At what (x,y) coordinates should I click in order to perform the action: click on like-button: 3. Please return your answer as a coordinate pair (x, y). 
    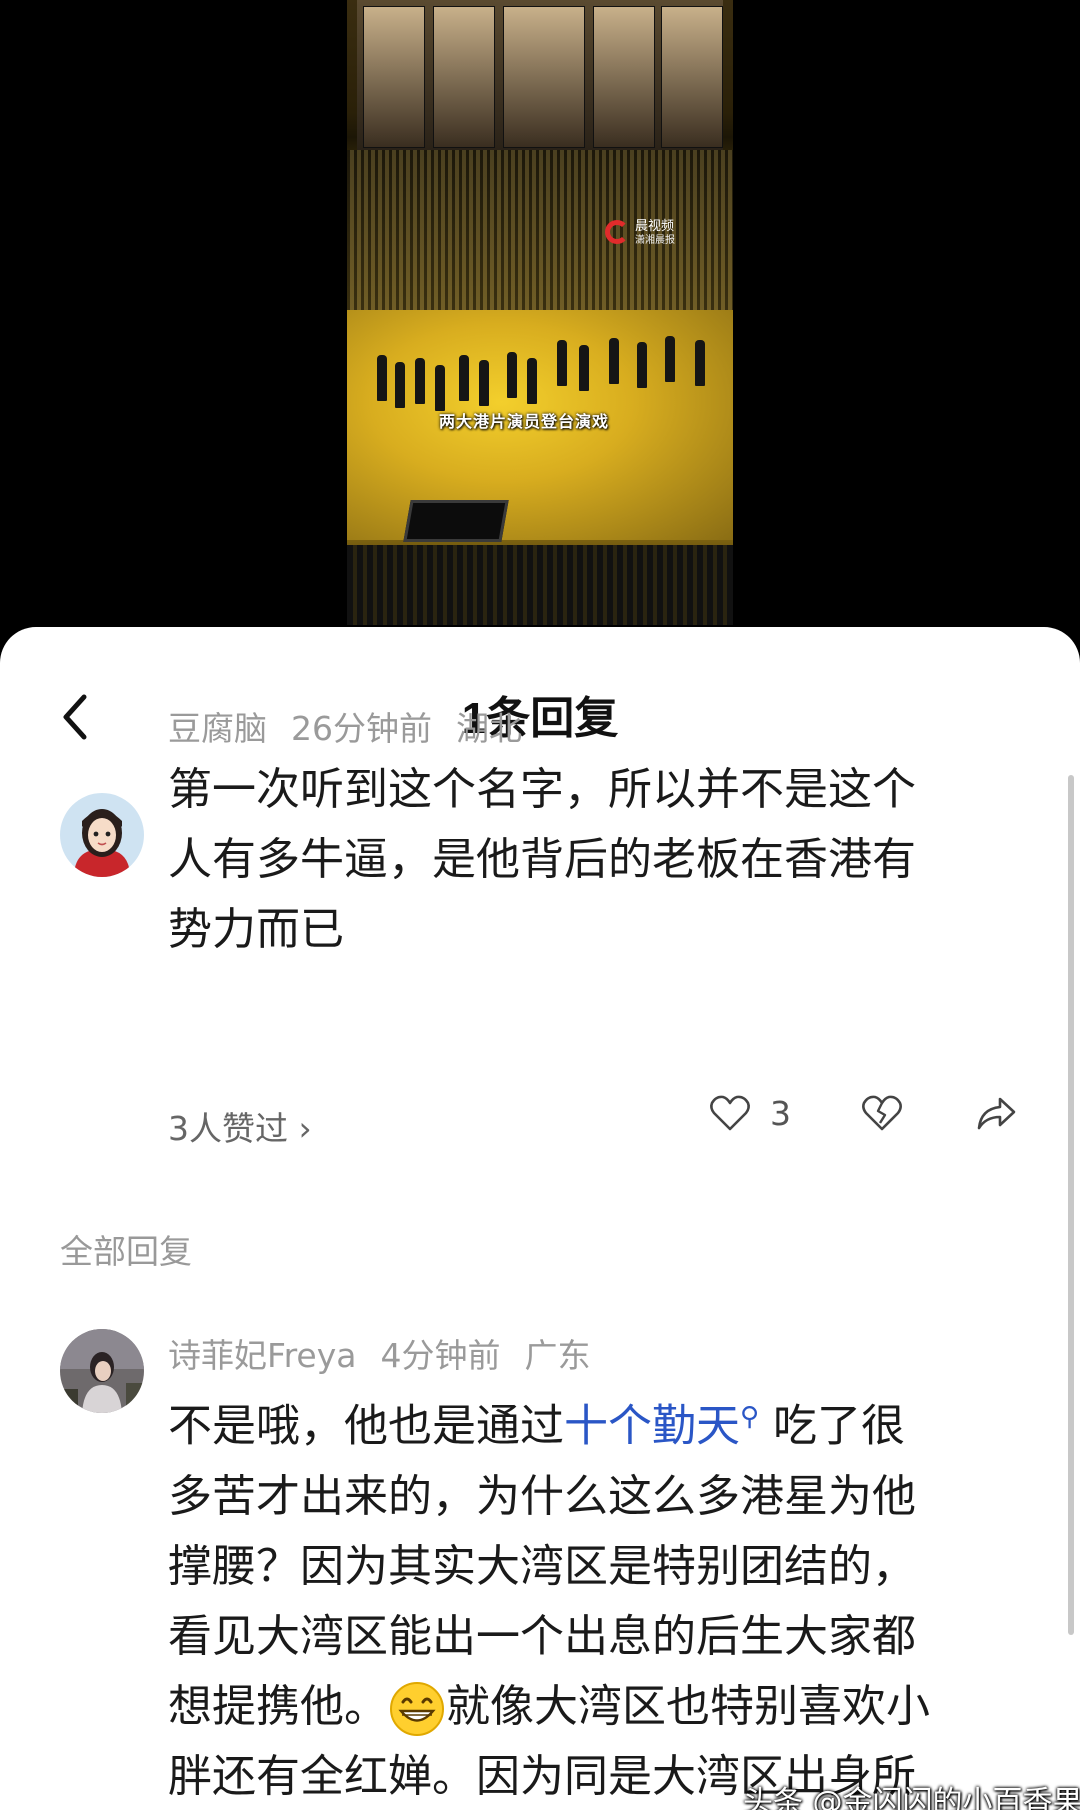
    Looking at the image, I should click on (749, 1113).